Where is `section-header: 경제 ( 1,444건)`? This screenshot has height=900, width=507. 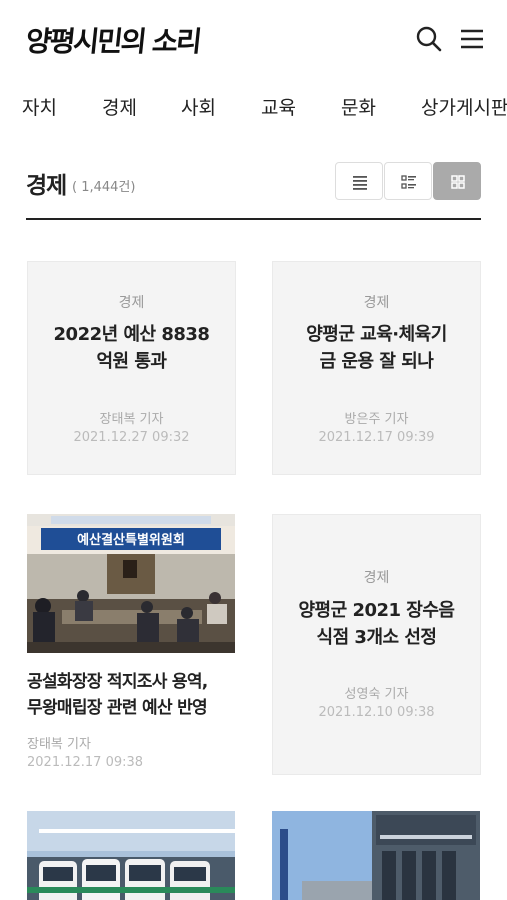 section-header: 경제 ( 1,444건) is located at coordinates (253, 190).